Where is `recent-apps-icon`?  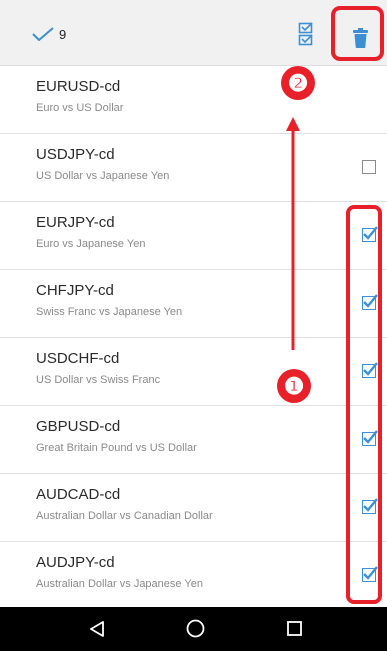
recent-apps-icon is located at coordinates (294, 628).